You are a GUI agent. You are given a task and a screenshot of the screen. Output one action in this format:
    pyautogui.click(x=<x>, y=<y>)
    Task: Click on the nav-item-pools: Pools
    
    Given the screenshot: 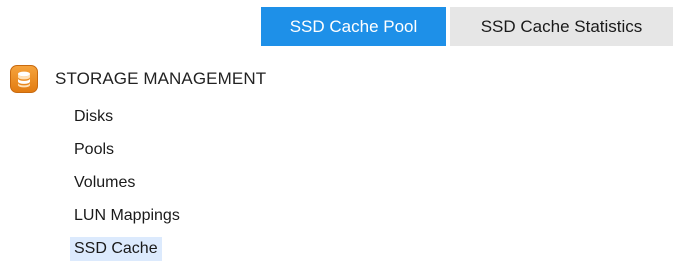 What is the action you would take?
    pyautogui.click(x=127, y=149)
    